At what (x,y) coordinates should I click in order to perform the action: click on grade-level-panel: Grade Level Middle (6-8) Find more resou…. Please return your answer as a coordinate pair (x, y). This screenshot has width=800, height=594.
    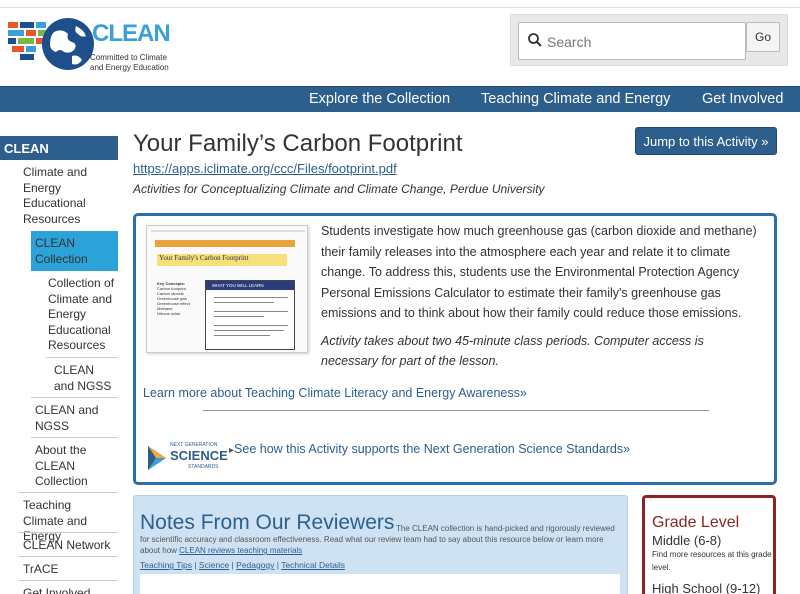
    Looking at the image, I should click on (709, 544).